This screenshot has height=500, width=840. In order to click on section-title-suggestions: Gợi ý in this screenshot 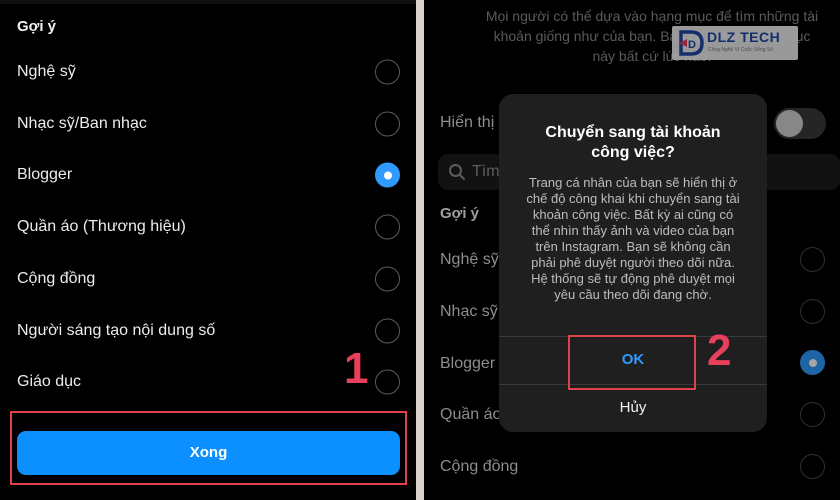, I will do `click(37, 26)`.